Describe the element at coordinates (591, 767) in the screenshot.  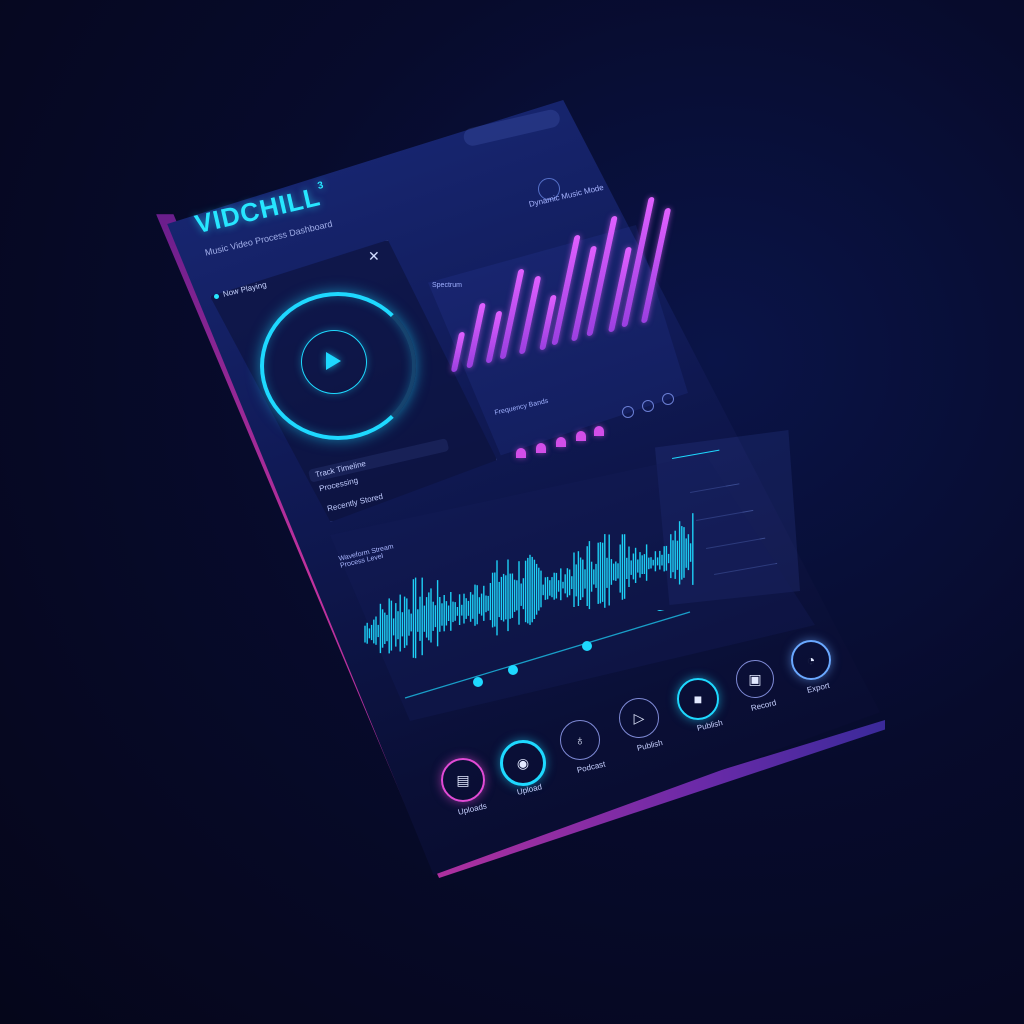
I see `control-label: Podcast` at that location.